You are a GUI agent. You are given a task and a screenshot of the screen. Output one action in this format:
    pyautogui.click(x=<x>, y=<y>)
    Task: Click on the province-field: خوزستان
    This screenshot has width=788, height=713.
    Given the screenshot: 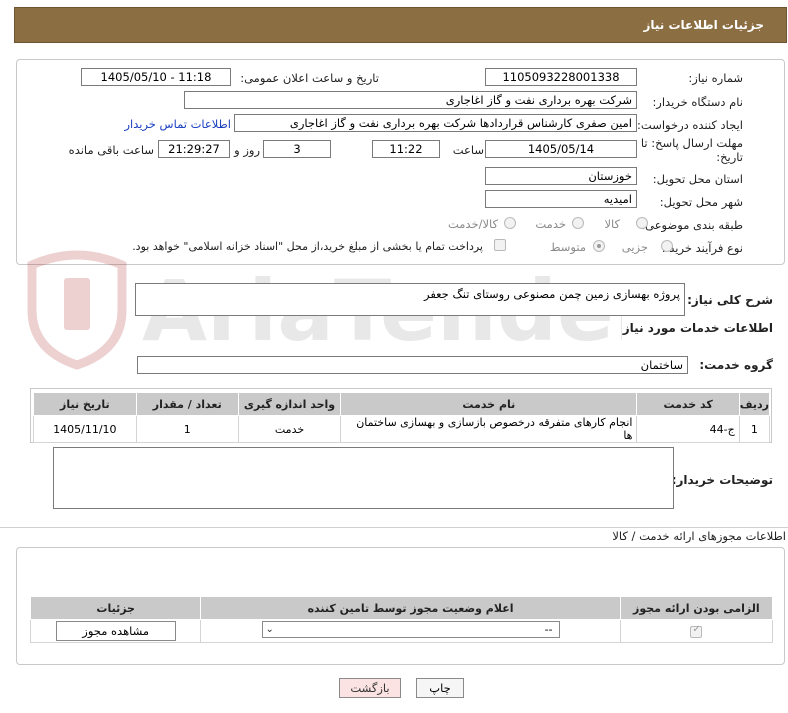 What is the action you would take?
    pyautogui.click(x=561, y=176)
    